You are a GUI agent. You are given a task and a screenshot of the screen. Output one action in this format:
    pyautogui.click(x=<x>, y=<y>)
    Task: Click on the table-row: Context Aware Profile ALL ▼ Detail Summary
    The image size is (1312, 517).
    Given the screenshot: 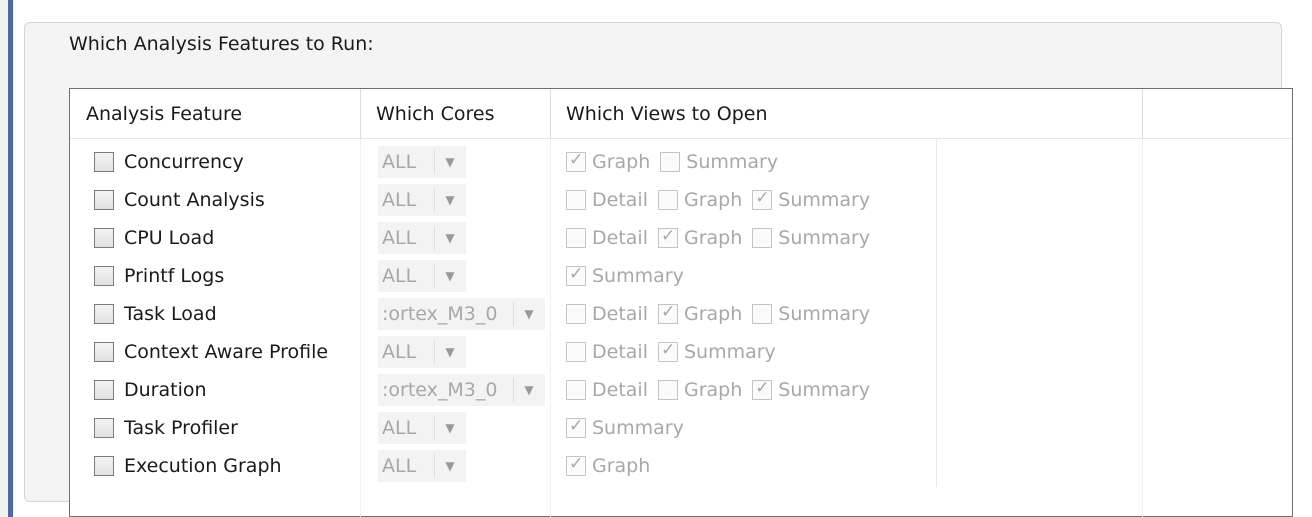 What is the action you would take?
    pyautogui.click(x=681, y=352)
    